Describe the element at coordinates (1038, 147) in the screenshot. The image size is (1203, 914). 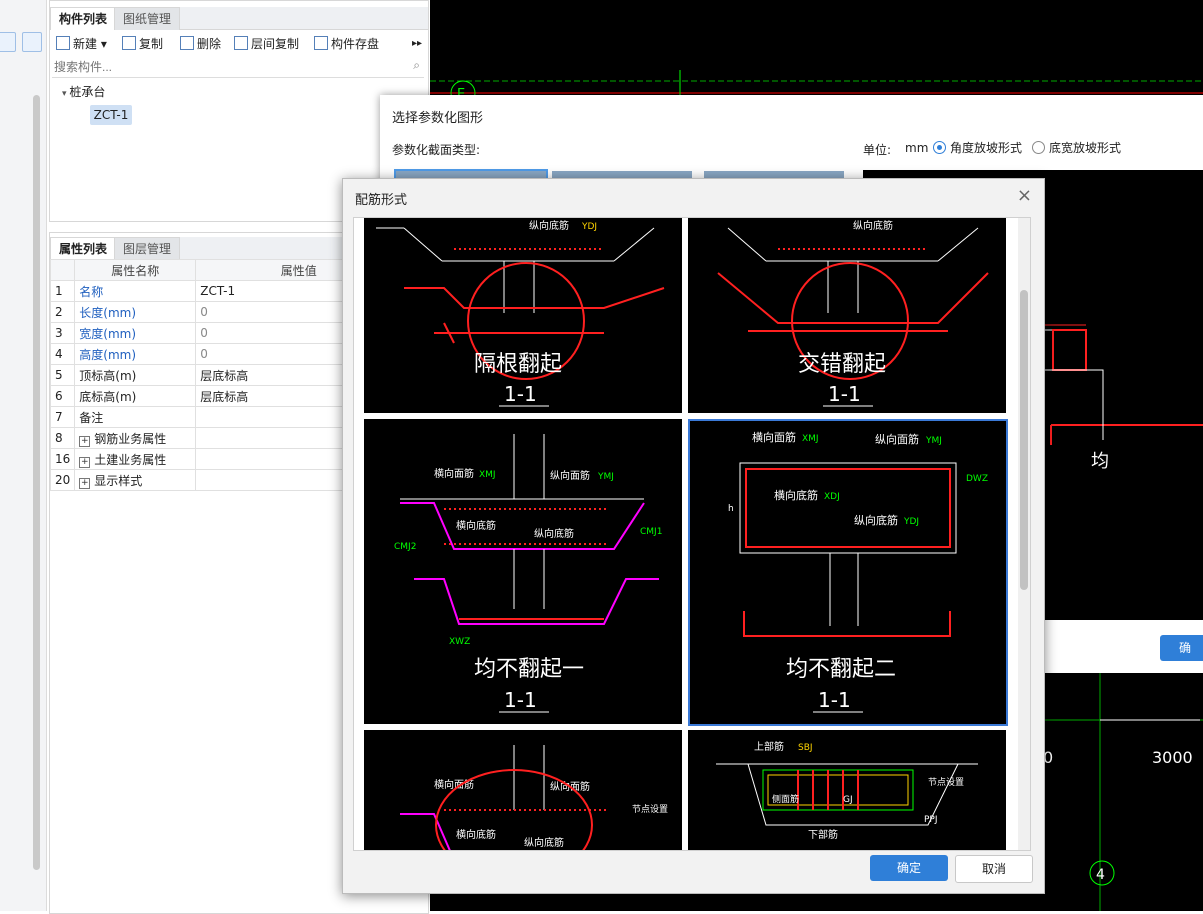
I see `radio-unchecked-icon` at that location.